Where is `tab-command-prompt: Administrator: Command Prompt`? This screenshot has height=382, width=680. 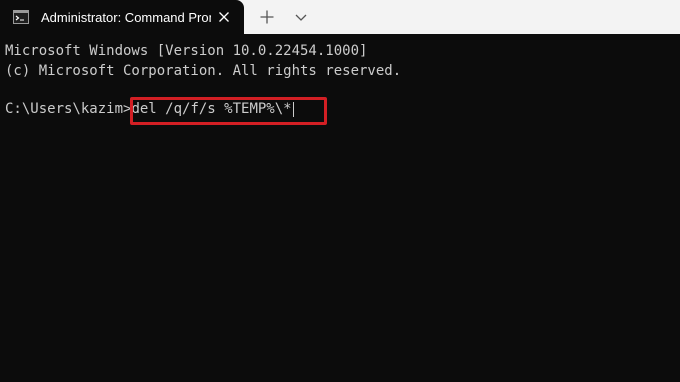
tab-command-prompt: Administrator: Command Prompt is located at coordinates (122, 17).